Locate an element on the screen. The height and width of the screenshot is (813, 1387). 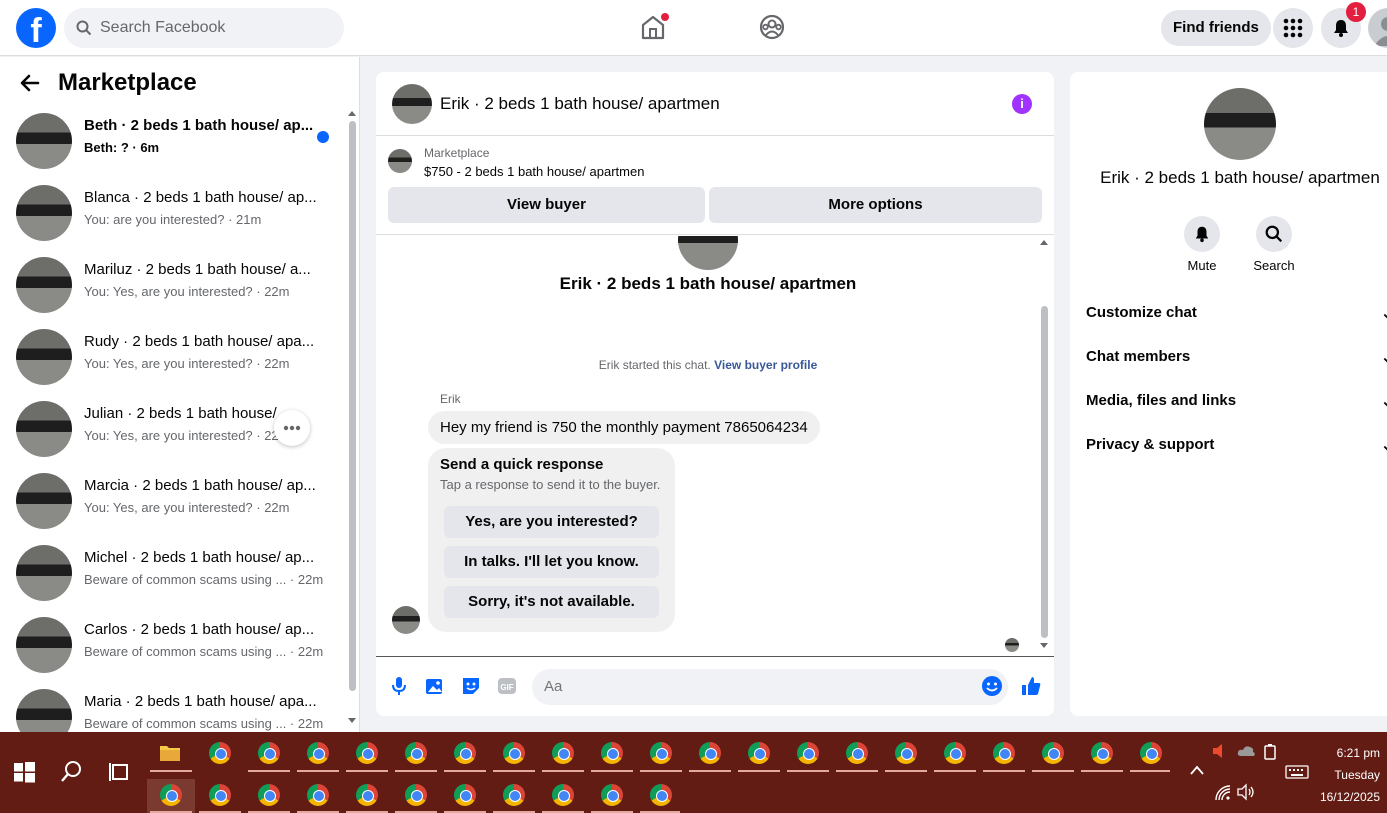
section-label: Customize chat is located at coordinates (1141, 312).